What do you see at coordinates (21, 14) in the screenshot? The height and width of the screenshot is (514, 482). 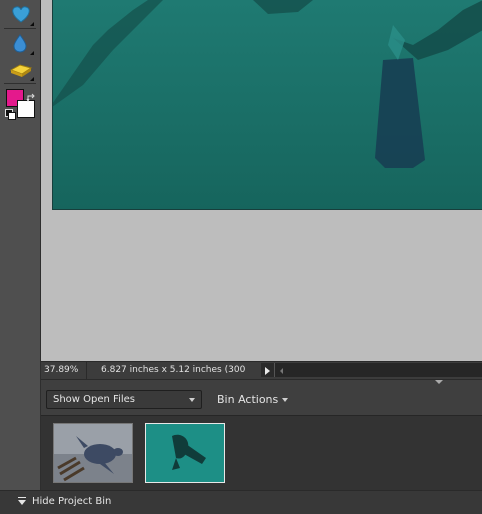 I see `healing-brush-tool` at bounding box center [21, 14].